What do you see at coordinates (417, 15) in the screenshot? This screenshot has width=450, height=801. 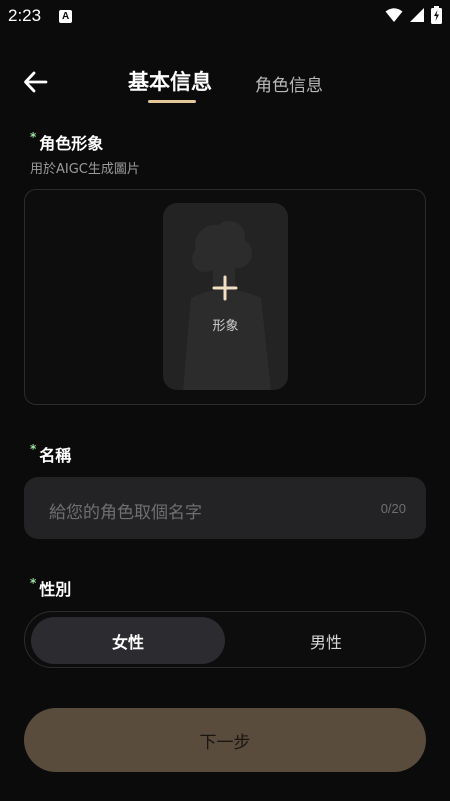 I see `signal-icon` at bounding box center [417, 15].